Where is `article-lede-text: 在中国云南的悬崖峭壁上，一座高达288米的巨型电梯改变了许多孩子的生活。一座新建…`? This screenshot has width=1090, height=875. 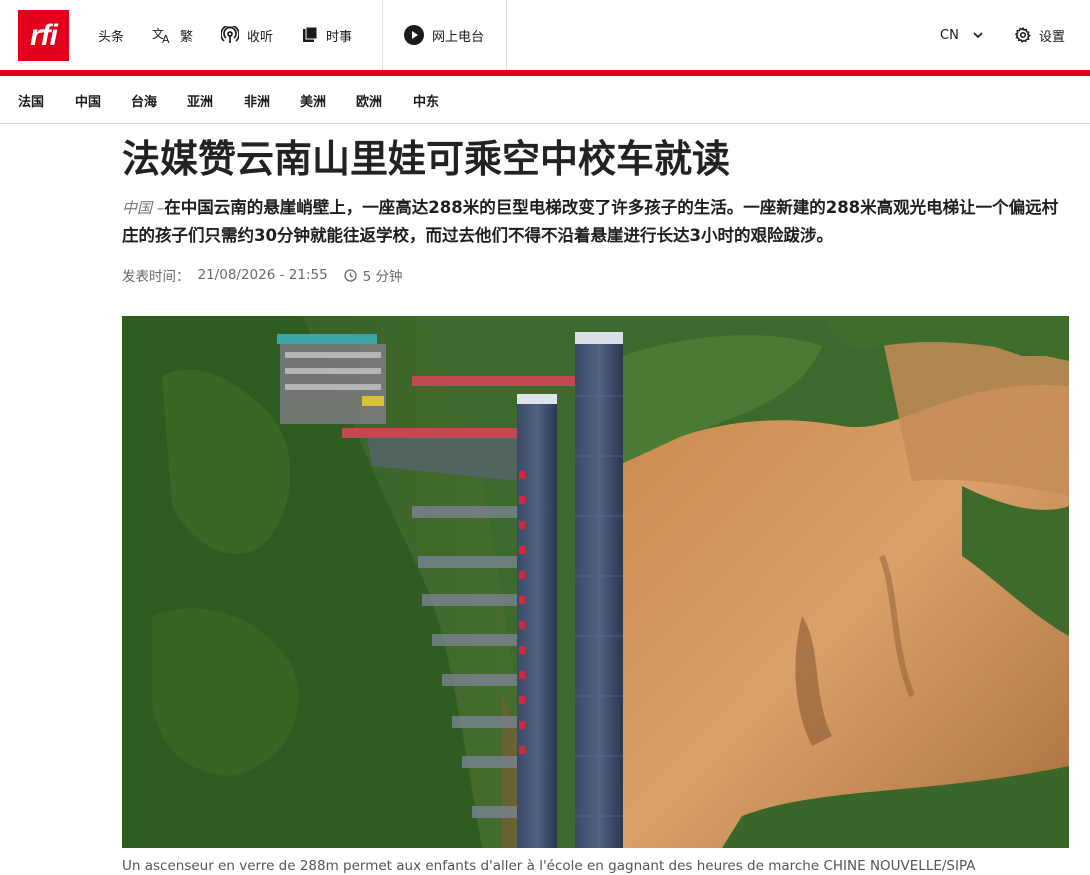 article-lede-text: 在中国云南的悬崖峭壁上，一座高达288米的巨型电梯改变了许多孩子的生活。一座新建… is located at coordinates (590, 221).